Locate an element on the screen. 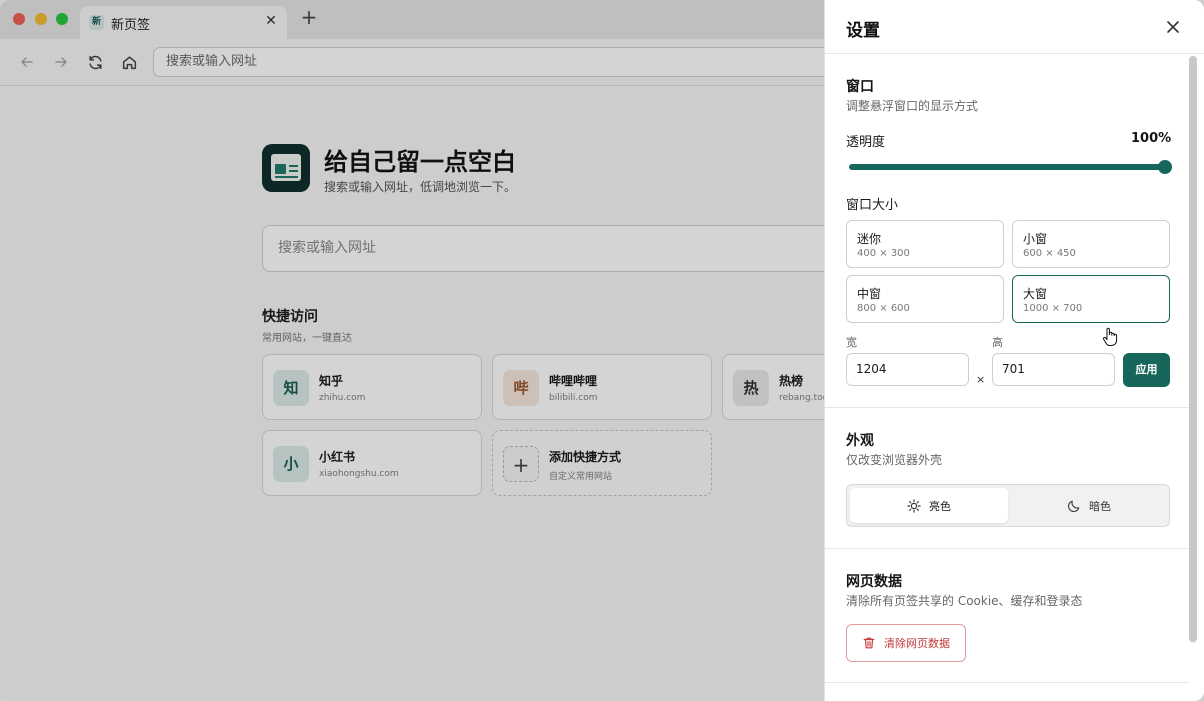  size-option-dims: 800 × 600 is located at coordinates (883, 308).